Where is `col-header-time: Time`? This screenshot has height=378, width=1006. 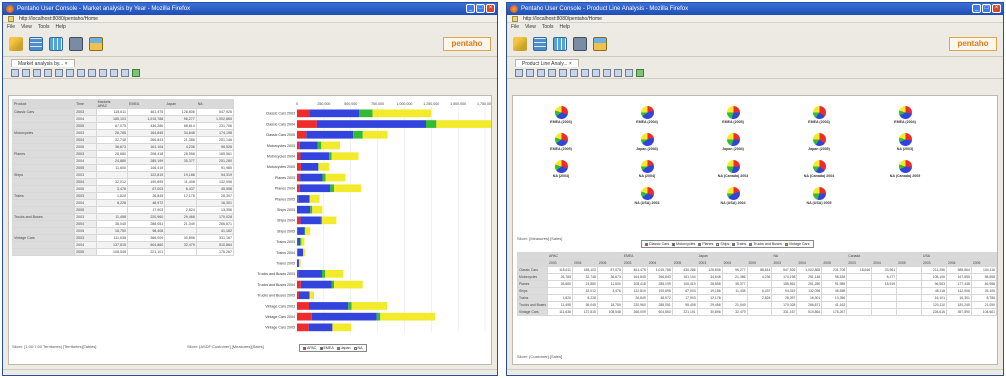
col-header-time: Time is located at coordinates (85, 104).